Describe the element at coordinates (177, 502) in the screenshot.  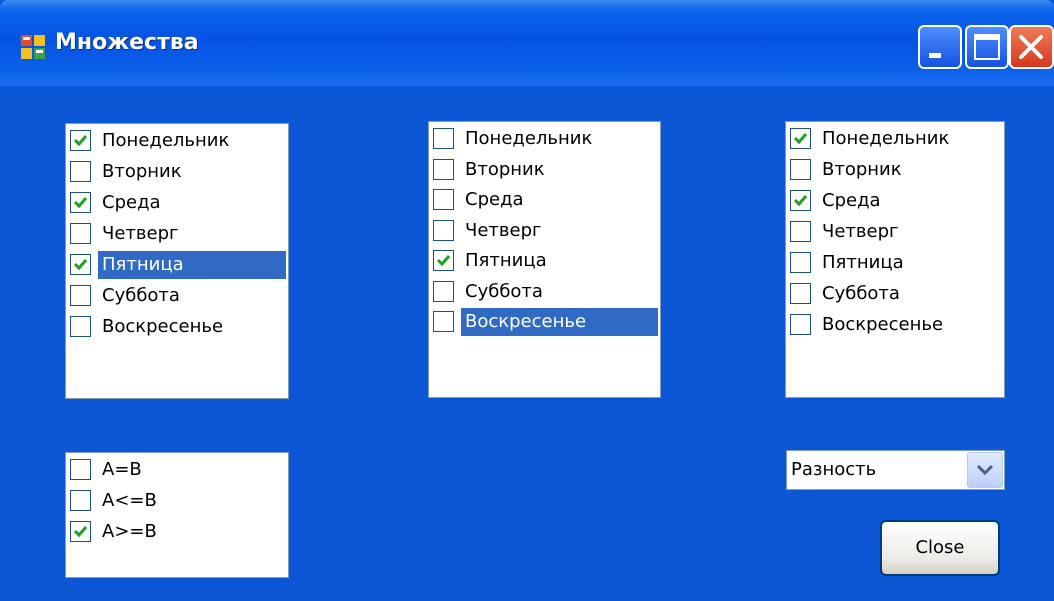
I see `list-item: A<=B` at that location.